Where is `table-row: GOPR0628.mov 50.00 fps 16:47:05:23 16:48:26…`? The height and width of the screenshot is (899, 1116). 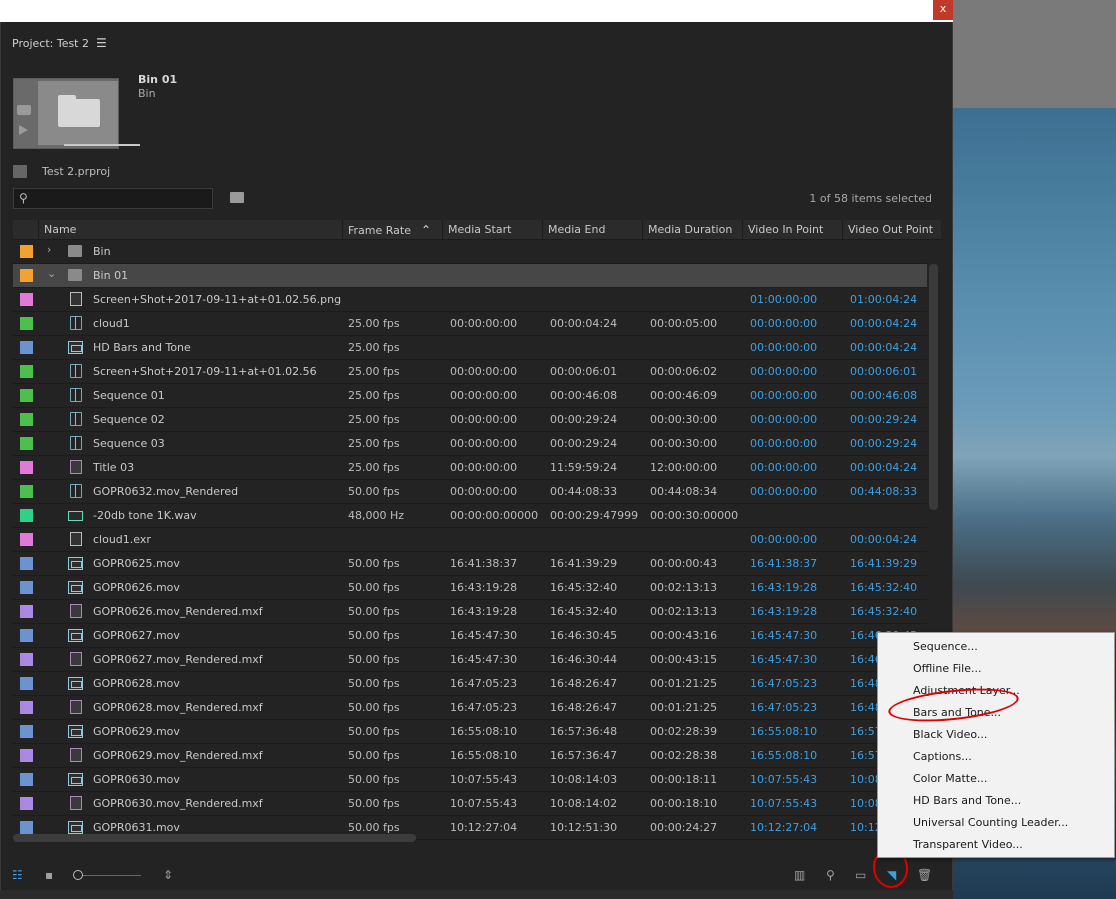 table-row: GOPR0628.mov 50.00 fps 16:47:05:23 16:48:26… is located at coordinates (470, 684).